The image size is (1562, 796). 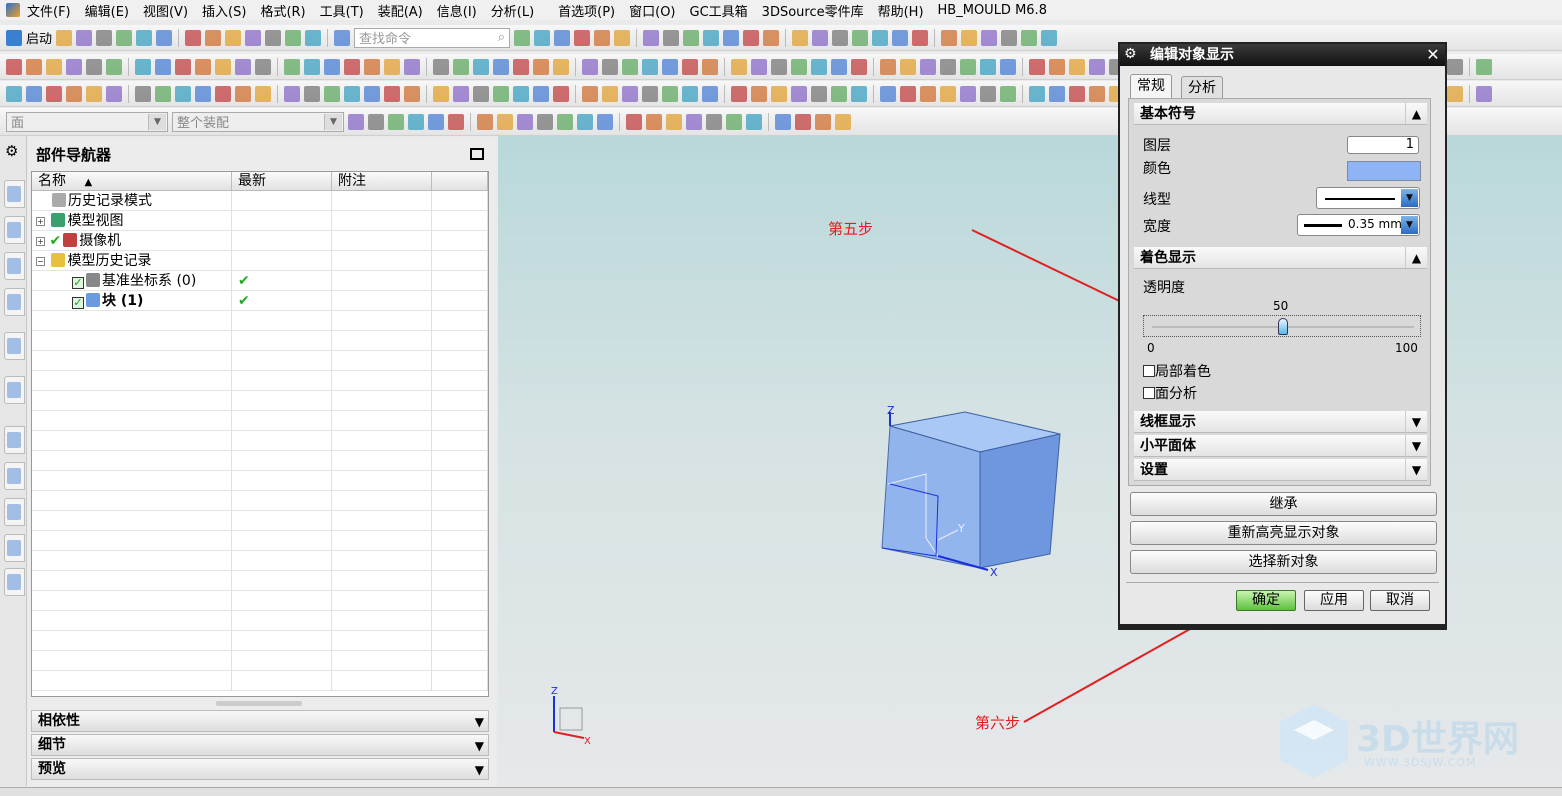 I want to click on checkbox-icon: ✓, so click(x=78, y=303).